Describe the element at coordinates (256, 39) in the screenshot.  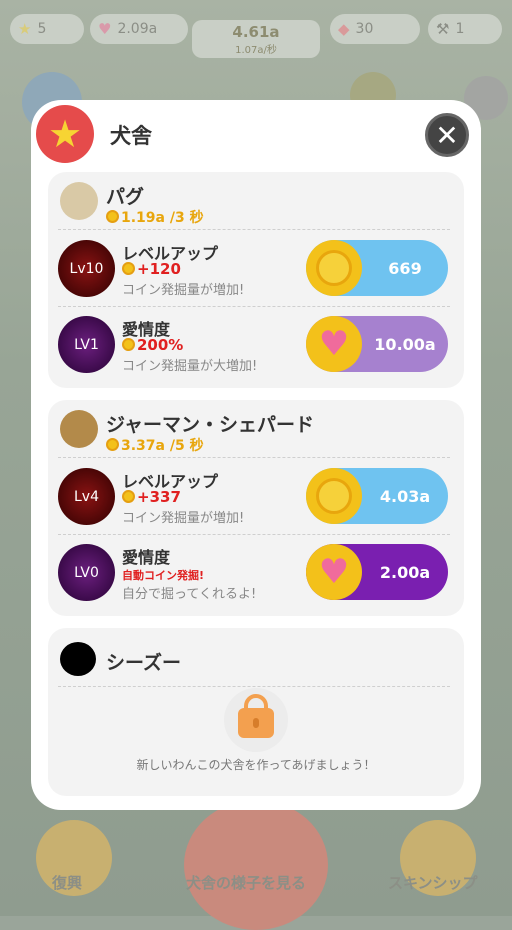
I see `coin-counter: 4.61a 1.07a/秒` at that location.